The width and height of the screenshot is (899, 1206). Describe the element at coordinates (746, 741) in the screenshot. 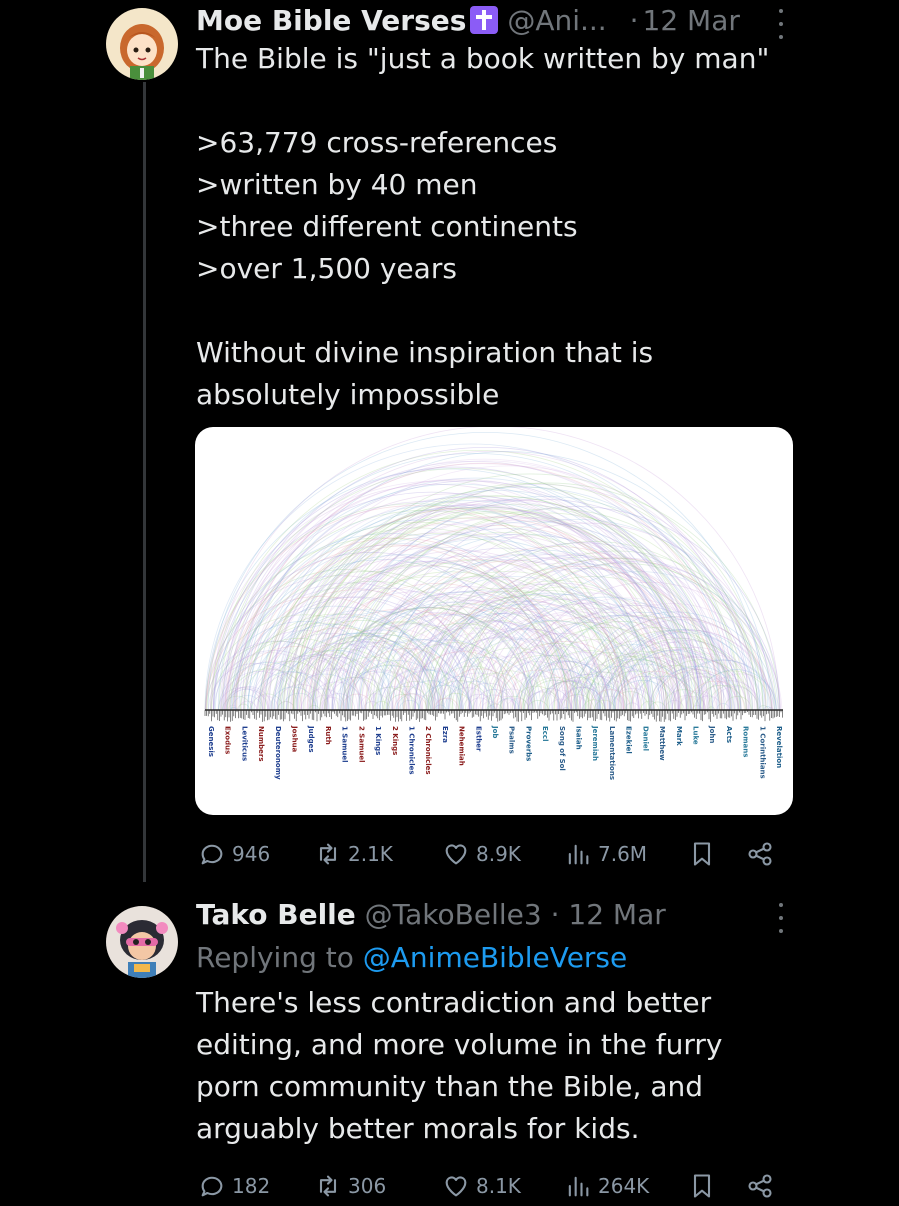

I see `book-label: Romans` at that location.